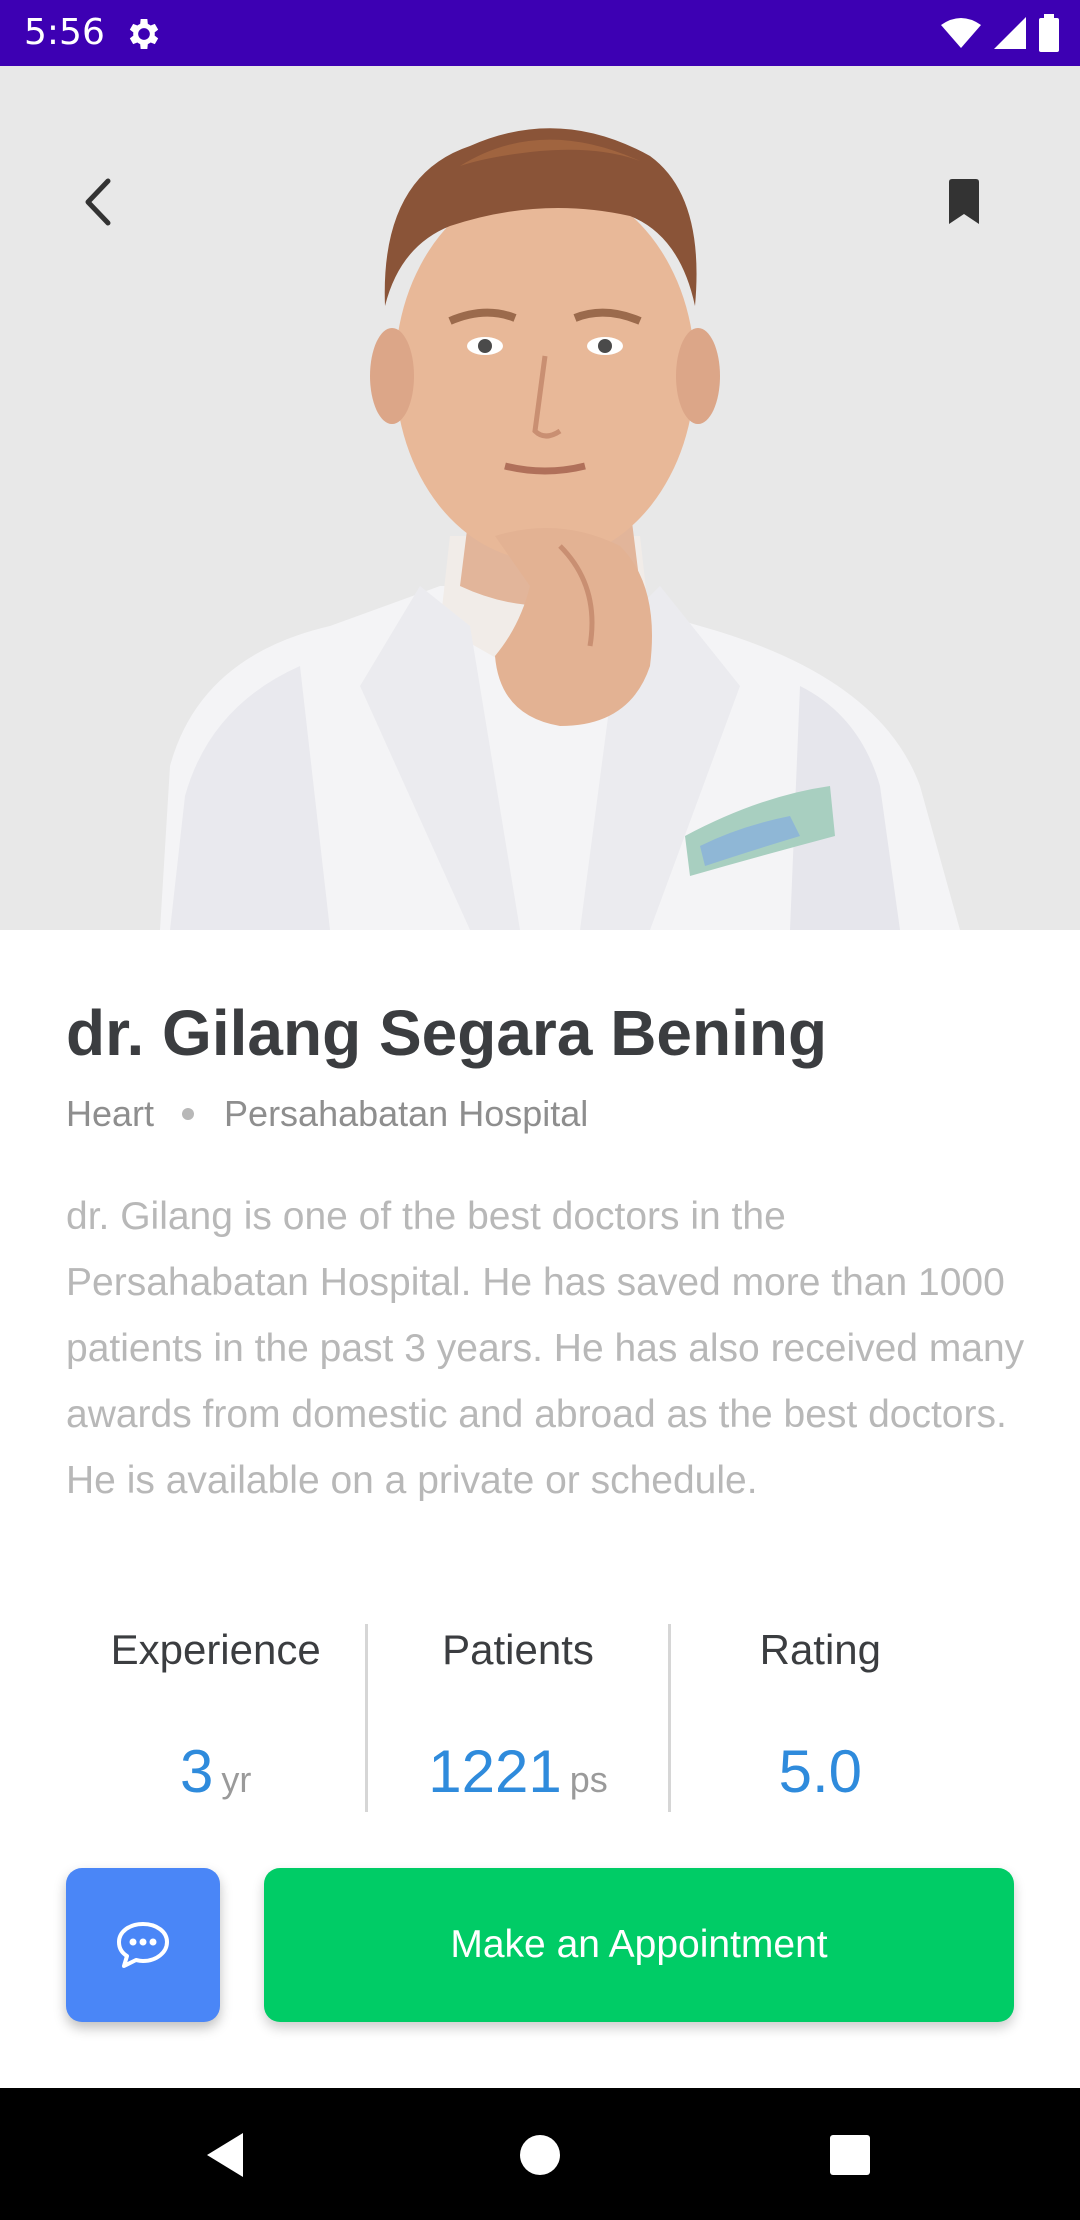  Describe the element at coordinates (588, 1779) in the screenshot. I see `stat-unit: ps` at that location.